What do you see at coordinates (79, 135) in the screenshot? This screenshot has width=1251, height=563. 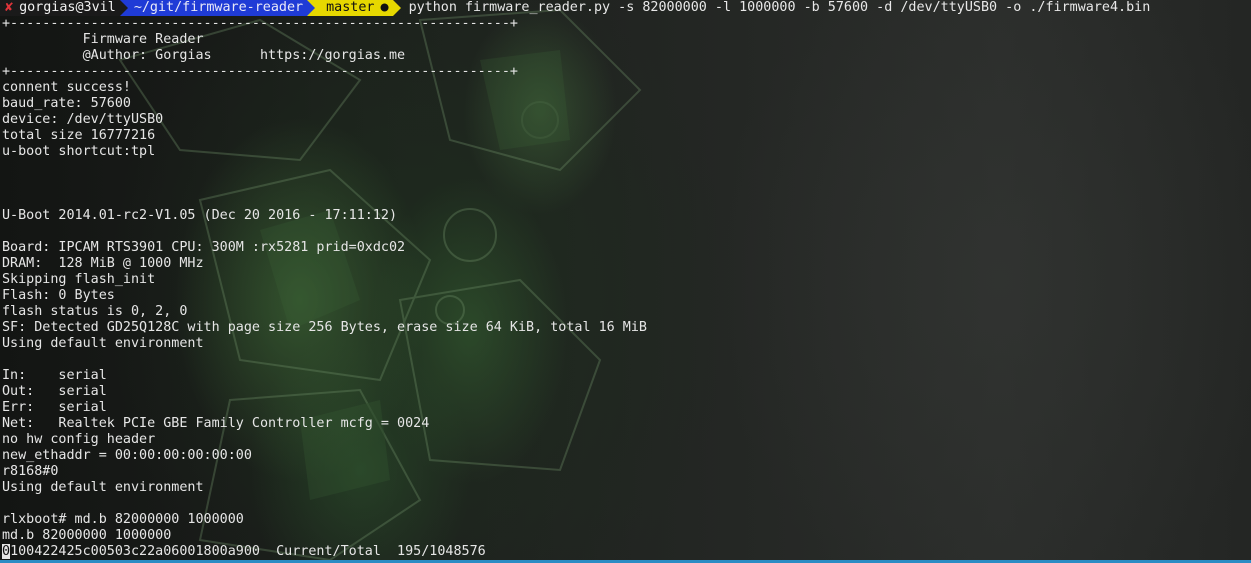 I see `output-line: total size 16777216` at bounding box center [79, 135].